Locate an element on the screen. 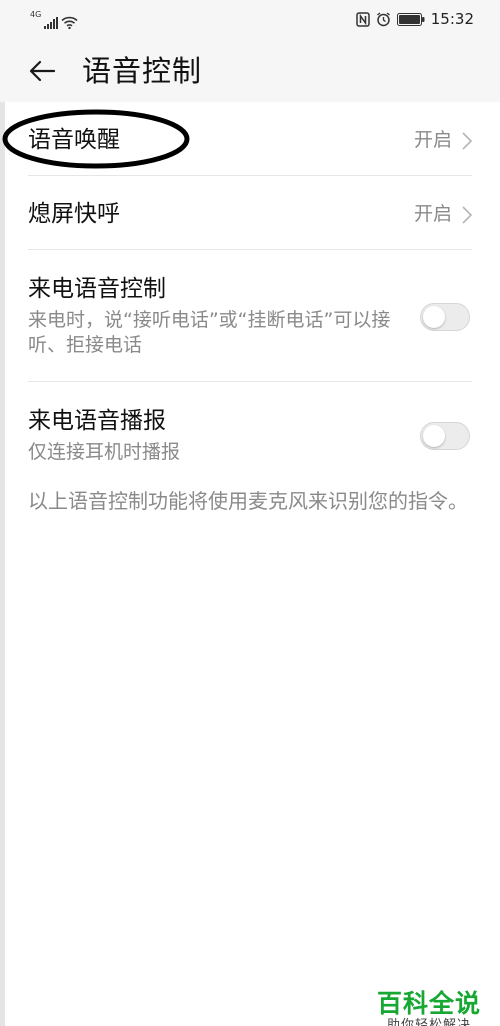  back-button is located at coordinates (42, 71).